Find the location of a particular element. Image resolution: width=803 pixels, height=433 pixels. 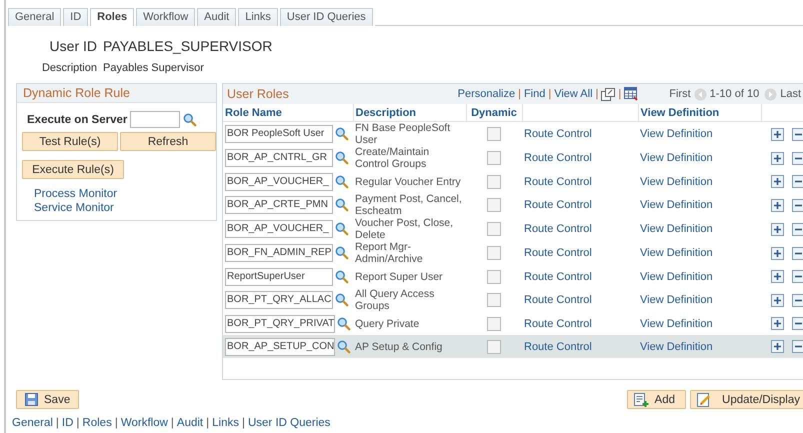

role-name-field: BOR_AP_SETUP_CON is located at coordinates (280, 347).